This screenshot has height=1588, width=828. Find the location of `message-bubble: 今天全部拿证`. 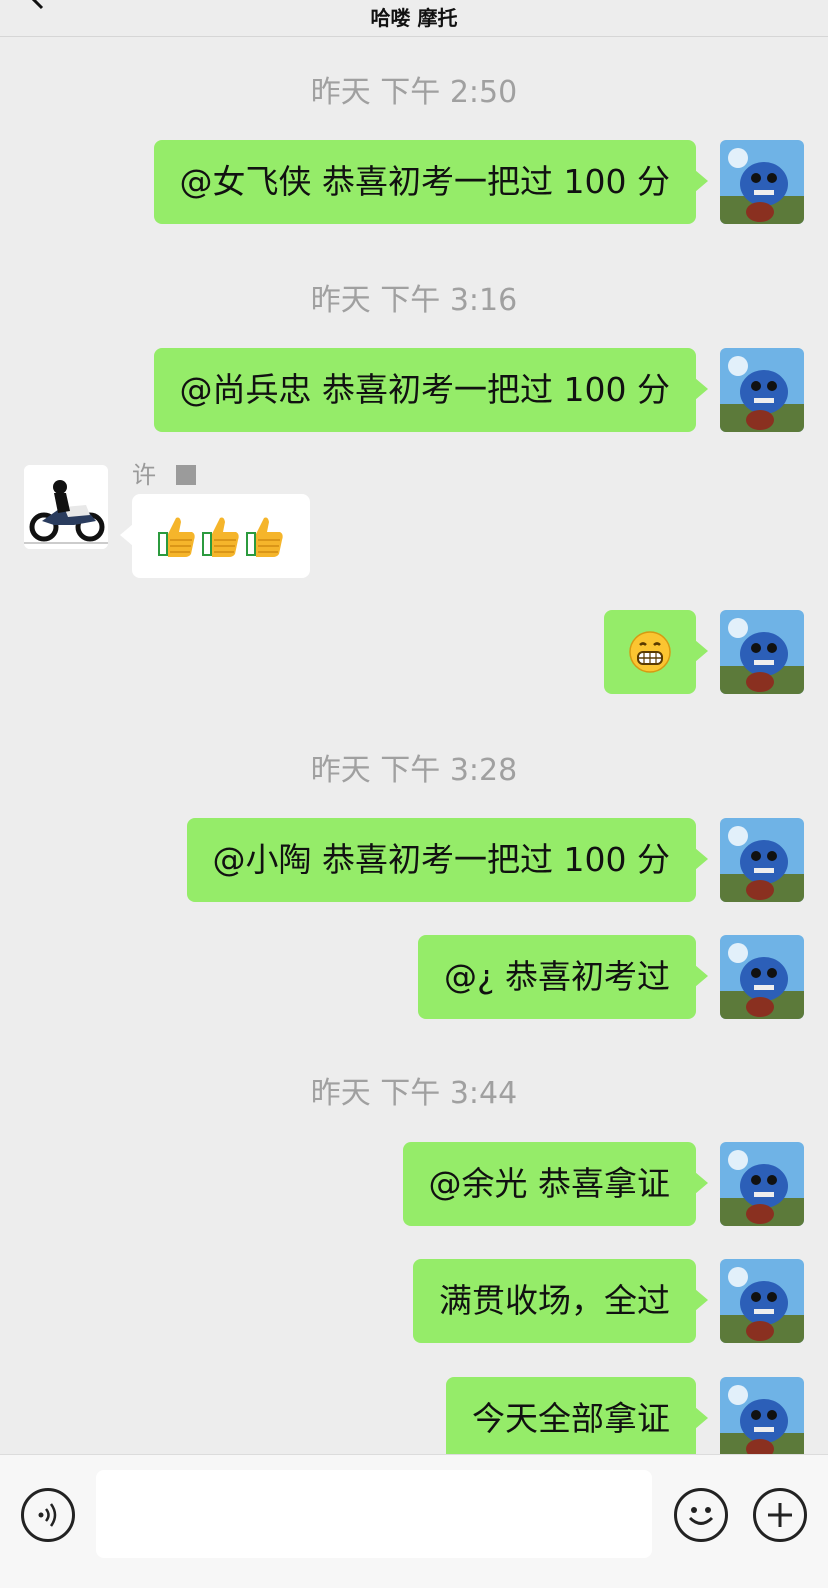

message-bubble: 今天全部拿证 is located at coordinates (577, 1415).